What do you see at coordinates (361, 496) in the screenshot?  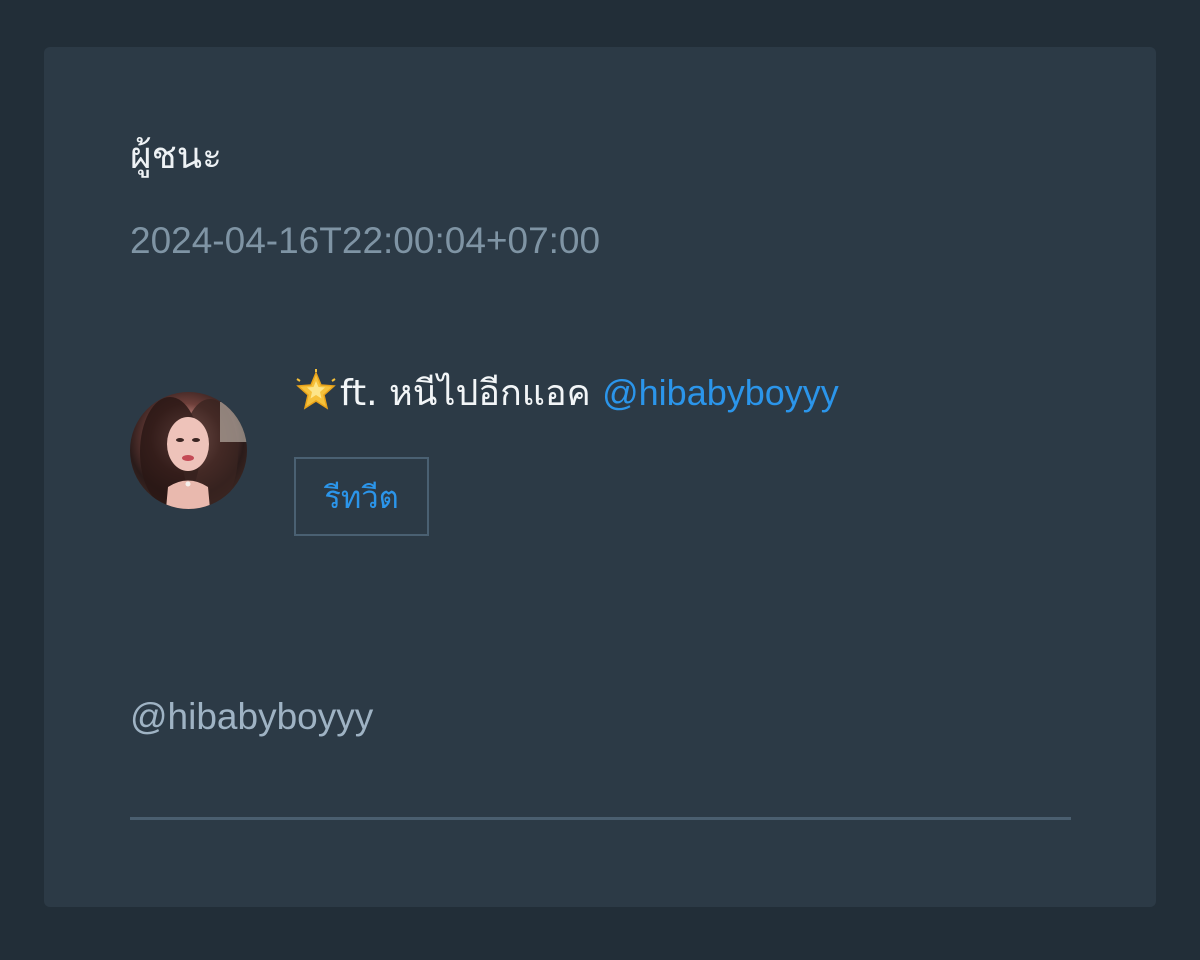 I see `retweet-button: รีทวีต` at bounding box center [361, 496].